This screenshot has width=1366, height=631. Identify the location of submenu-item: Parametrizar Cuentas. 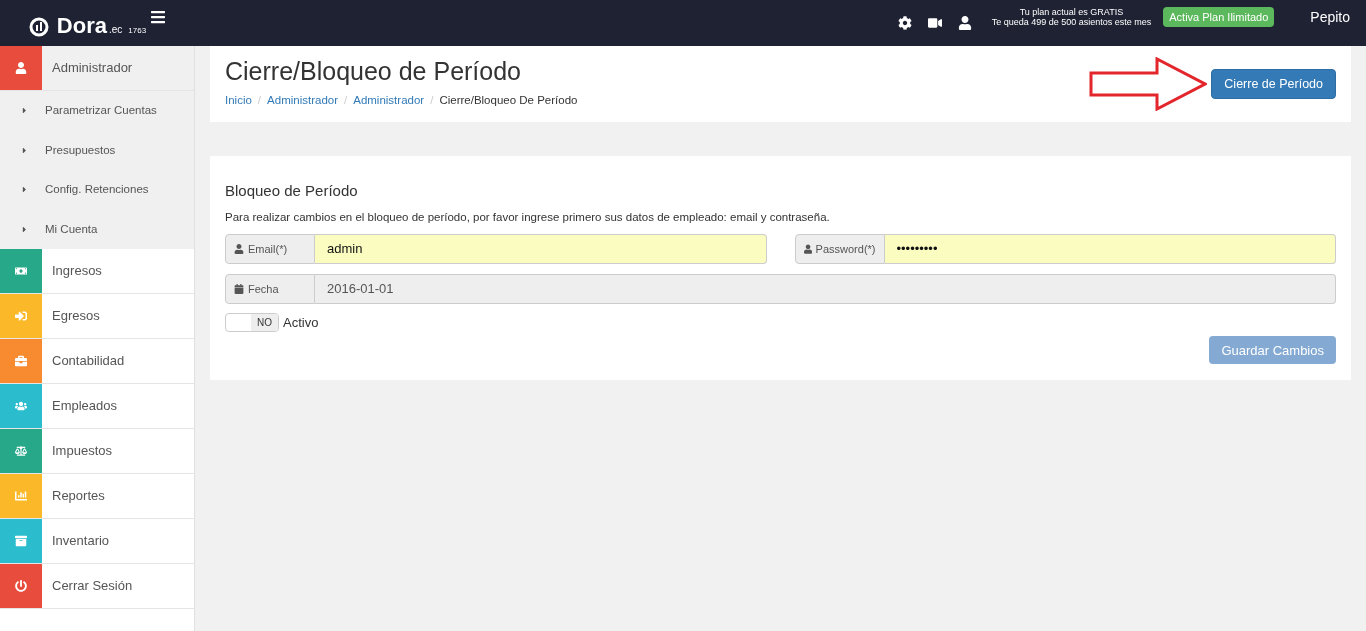
(97, 111).